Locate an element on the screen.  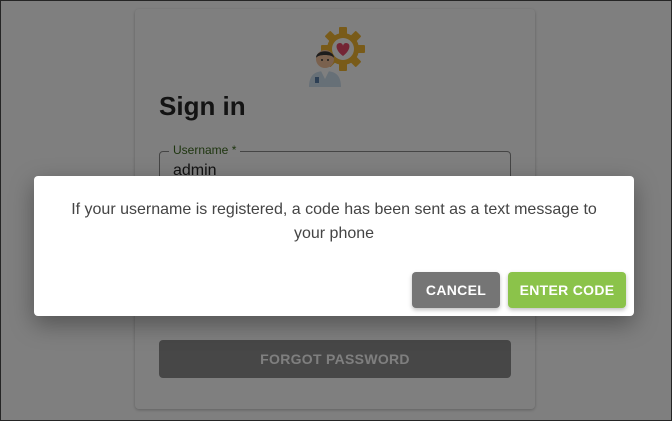
cancel-button: CANCEL is located at coordinates (456, 290).